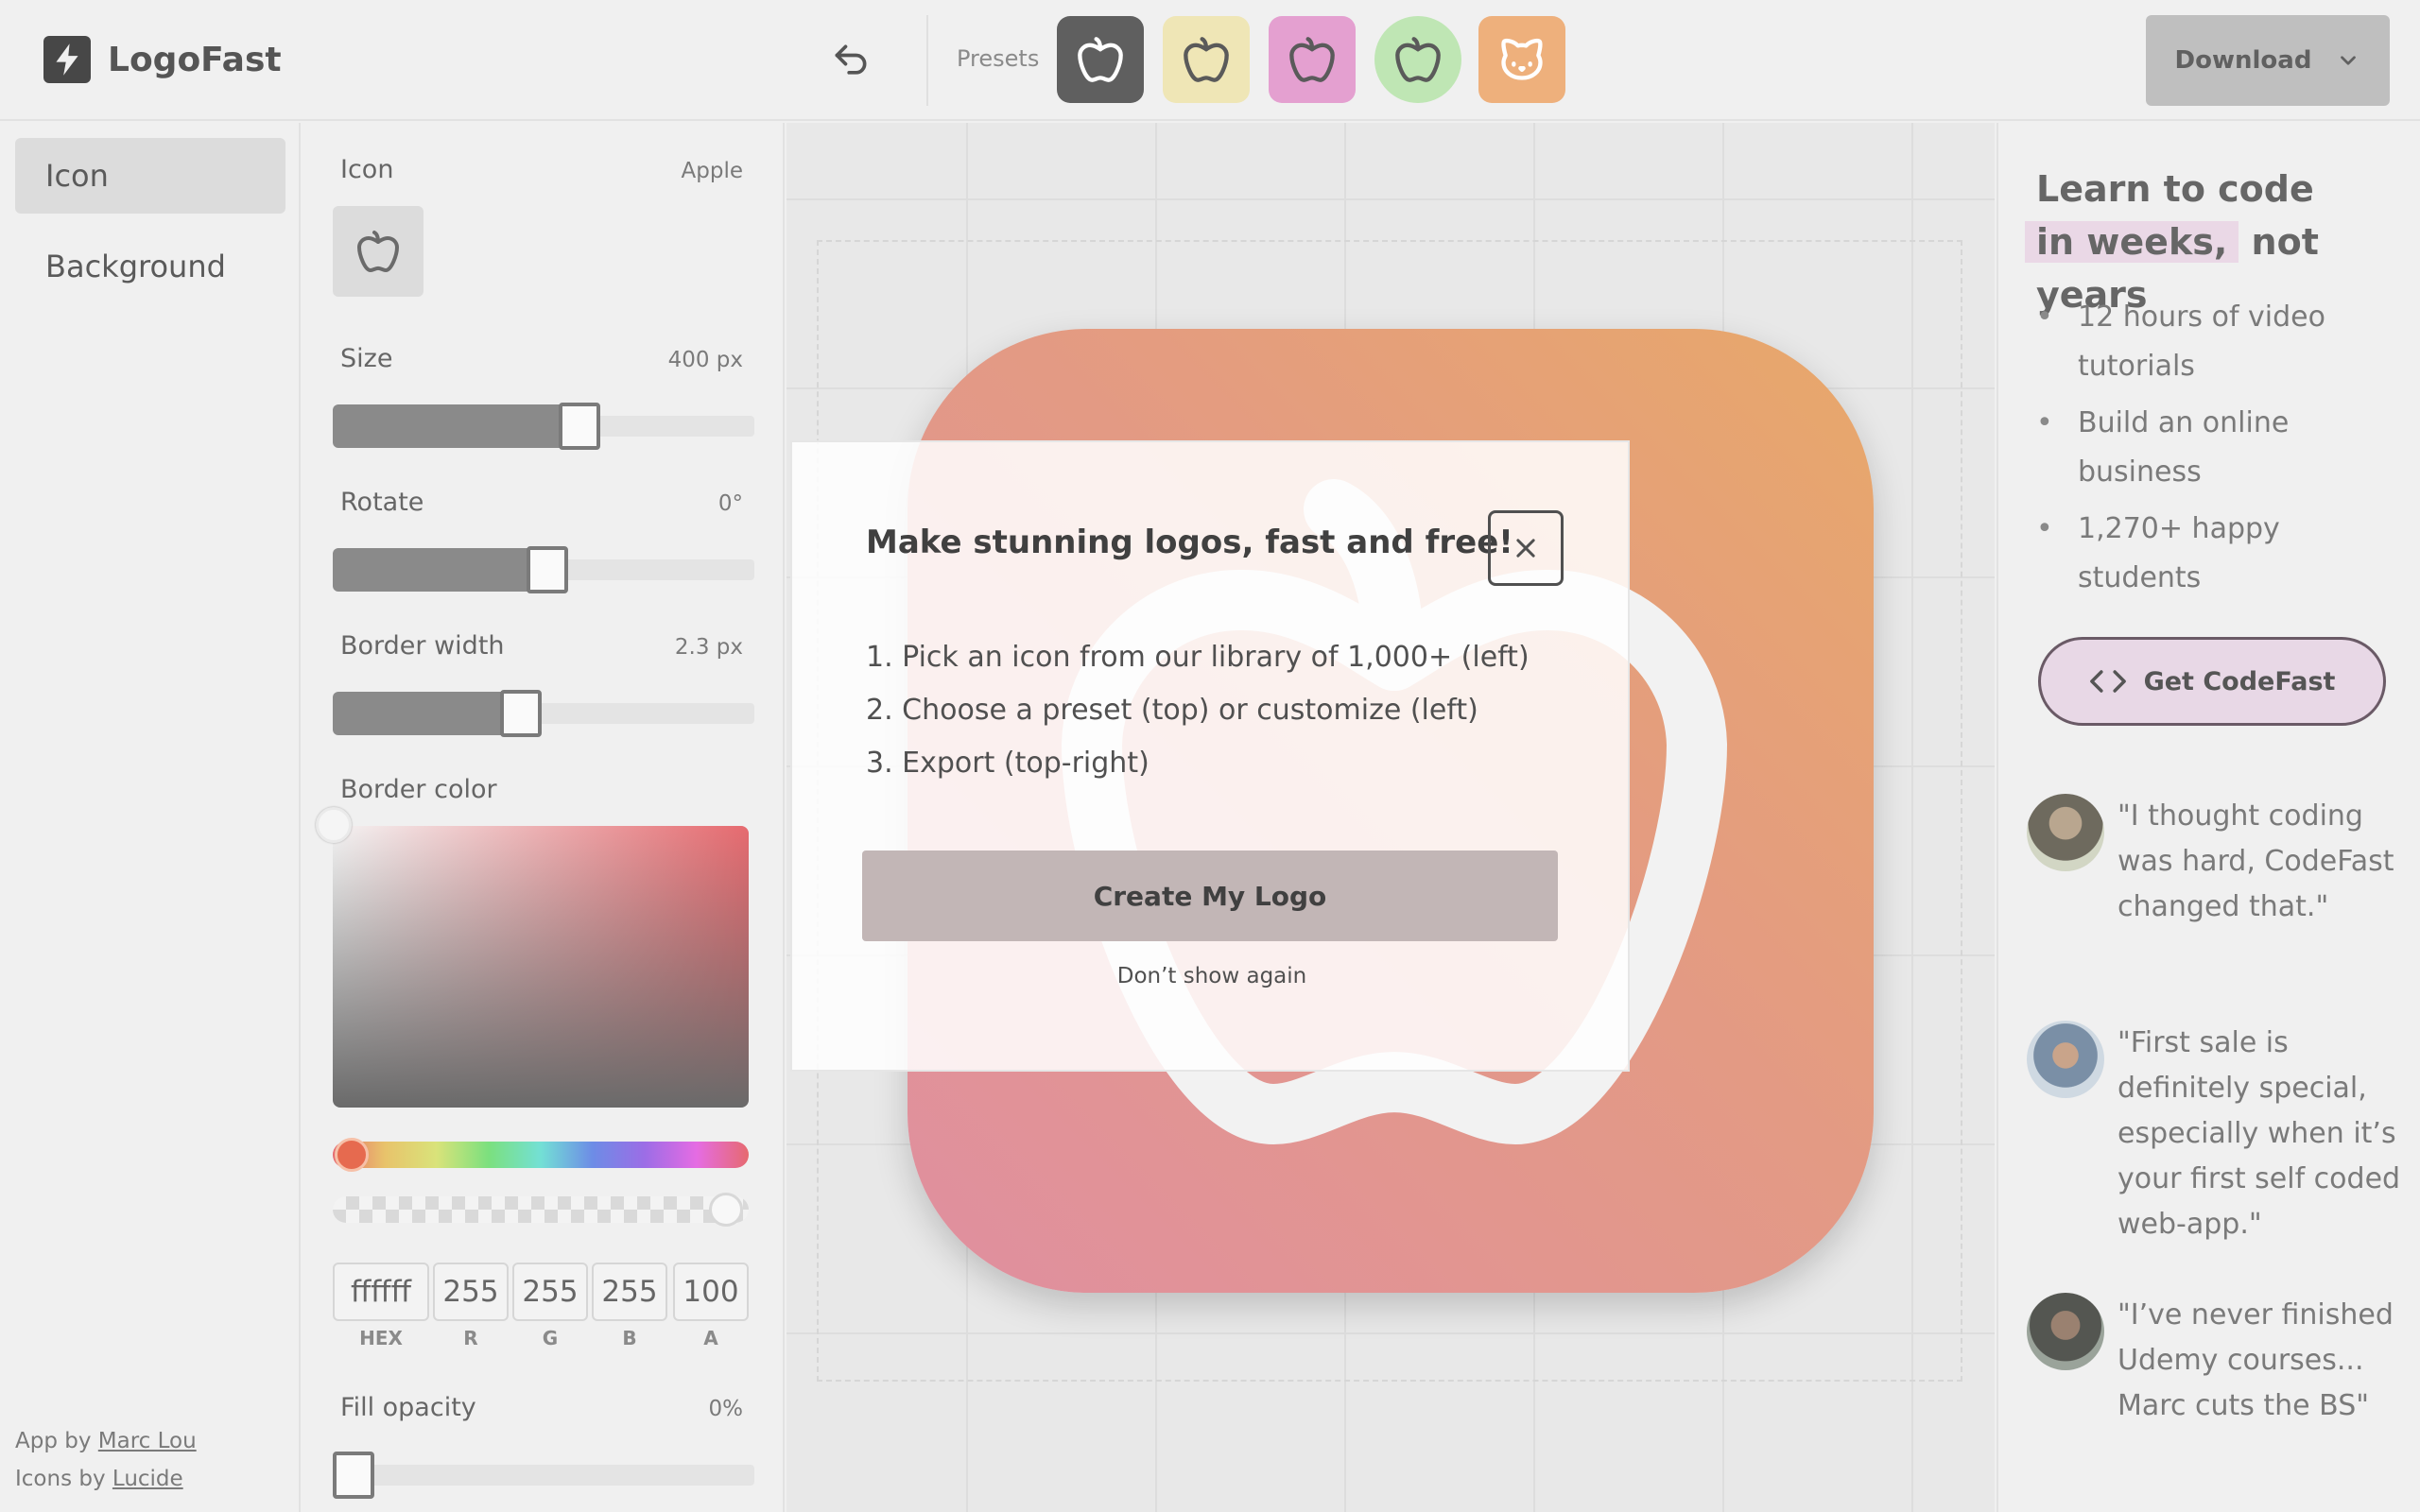 This screenshot has height=1512, width=2420. I want to click on header-divider, so click(927, 60).